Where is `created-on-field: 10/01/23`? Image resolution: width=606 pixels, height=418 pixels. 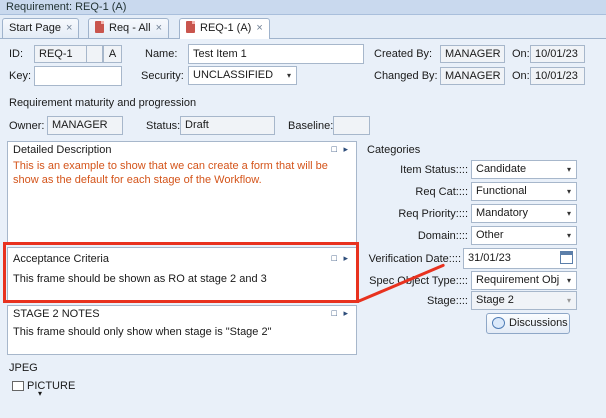 created-on-field: 10/01/23 is located at coordinates (557, 54).